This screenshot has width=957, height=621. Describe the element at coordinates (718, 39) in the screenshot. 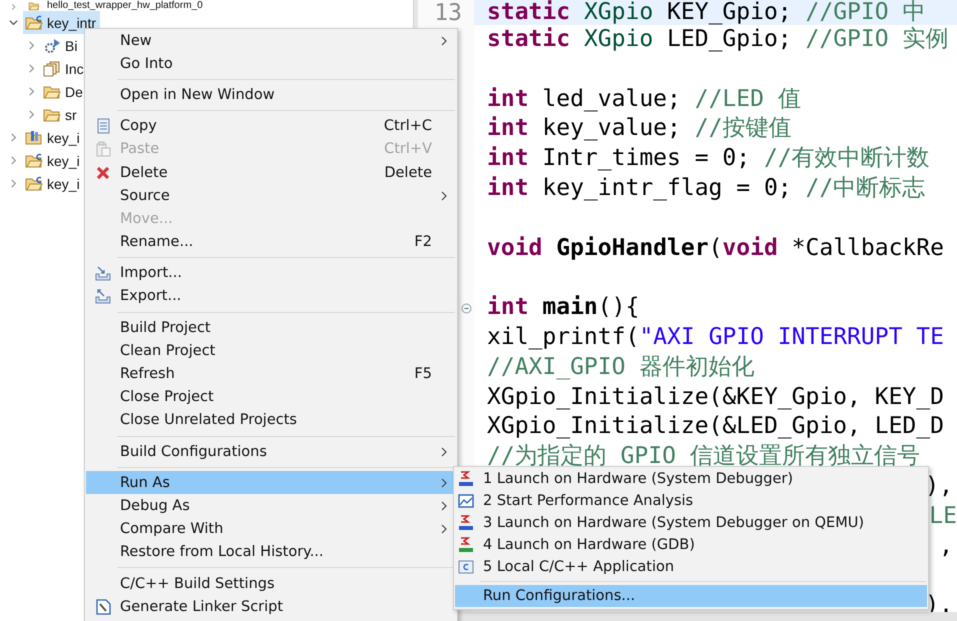

I see `code-line: static XGpio LED_Gpio; //GPIO 实例` at that location.